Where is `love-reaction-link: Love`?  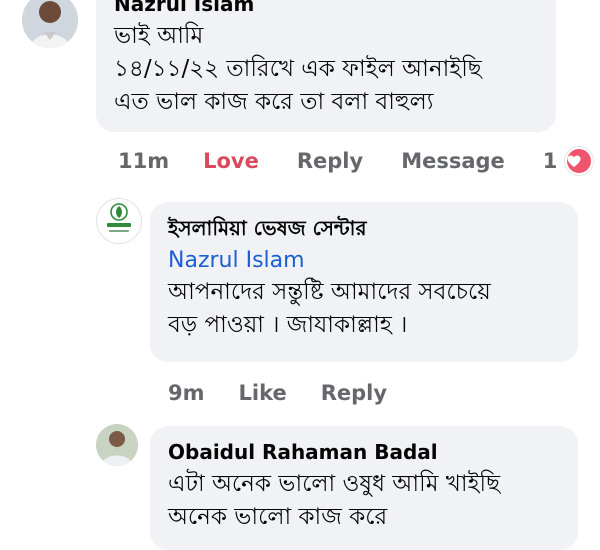
love-reaction-link: Love is located at coordinates (231, 161).